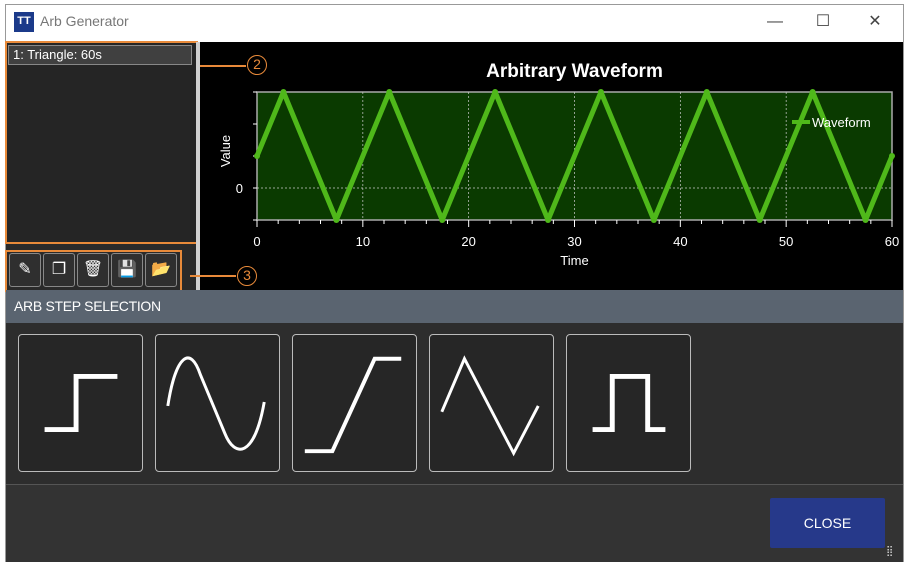 The height and width of the screenshot is (566, 909). Describe the element at coordinates (823, 22) in the screenshot. I see `maximize-button: ☐` at that location.